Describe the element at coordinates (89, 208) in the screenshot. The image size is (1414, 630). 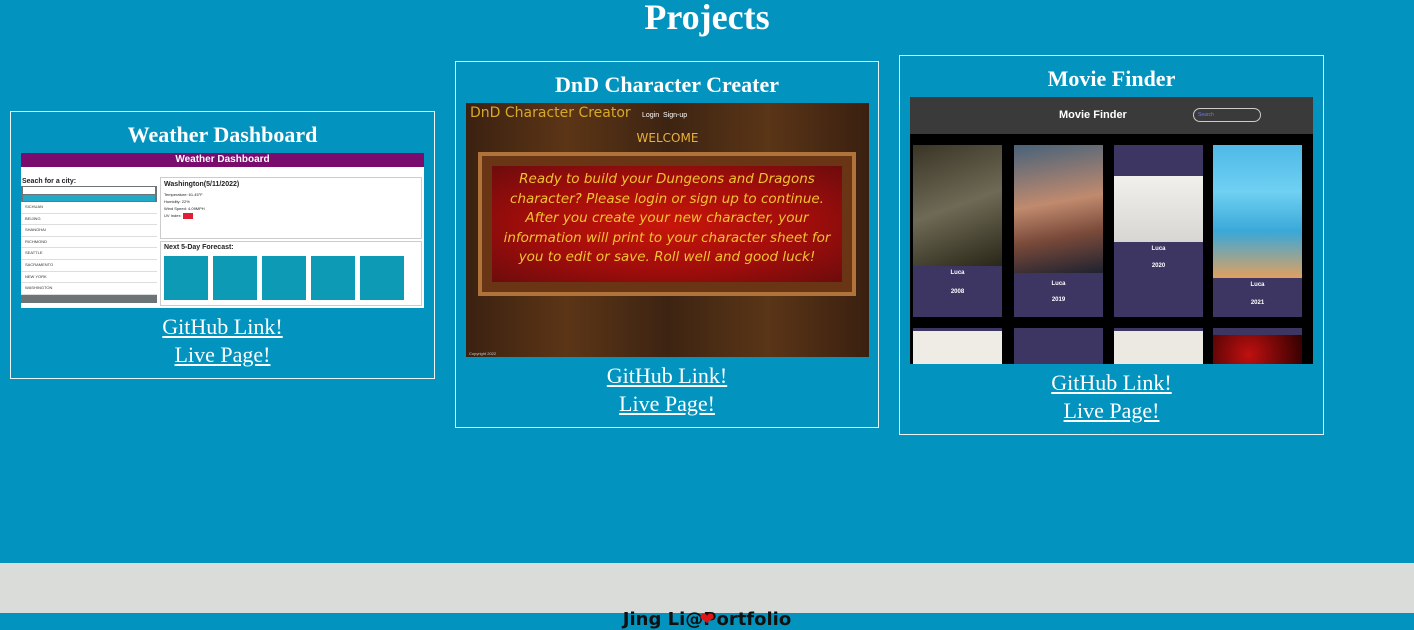
I see `history-item: SICHUAN` at that location.